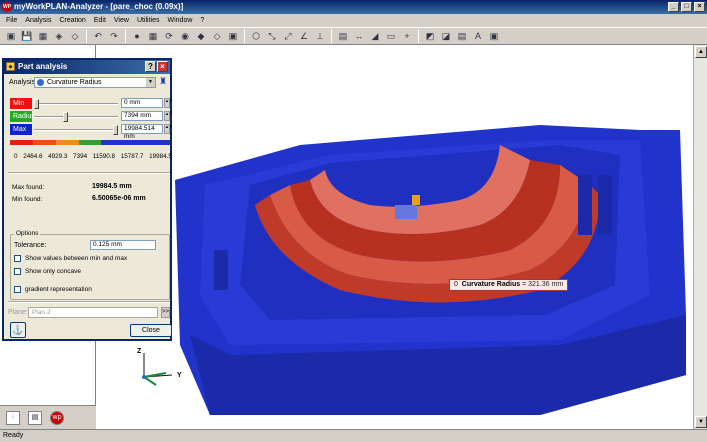  What do you see at coordinates (491, 284) in the screenshot?
I see `tooltip-label: Curvature Radius` at bounding box center [491, 284].